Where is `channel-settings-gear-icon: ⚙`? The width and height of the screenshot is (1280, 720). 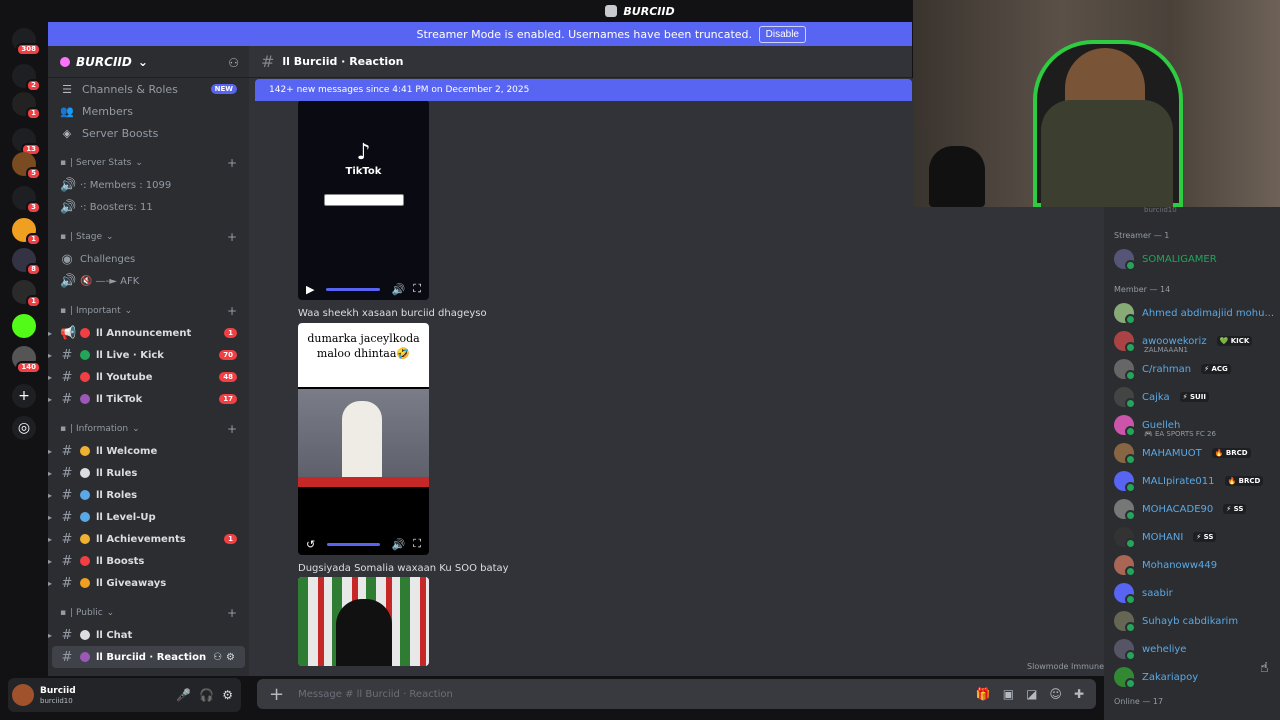 channel-settings-gear-icon: ⚙ is located at coordinates (230, 657).